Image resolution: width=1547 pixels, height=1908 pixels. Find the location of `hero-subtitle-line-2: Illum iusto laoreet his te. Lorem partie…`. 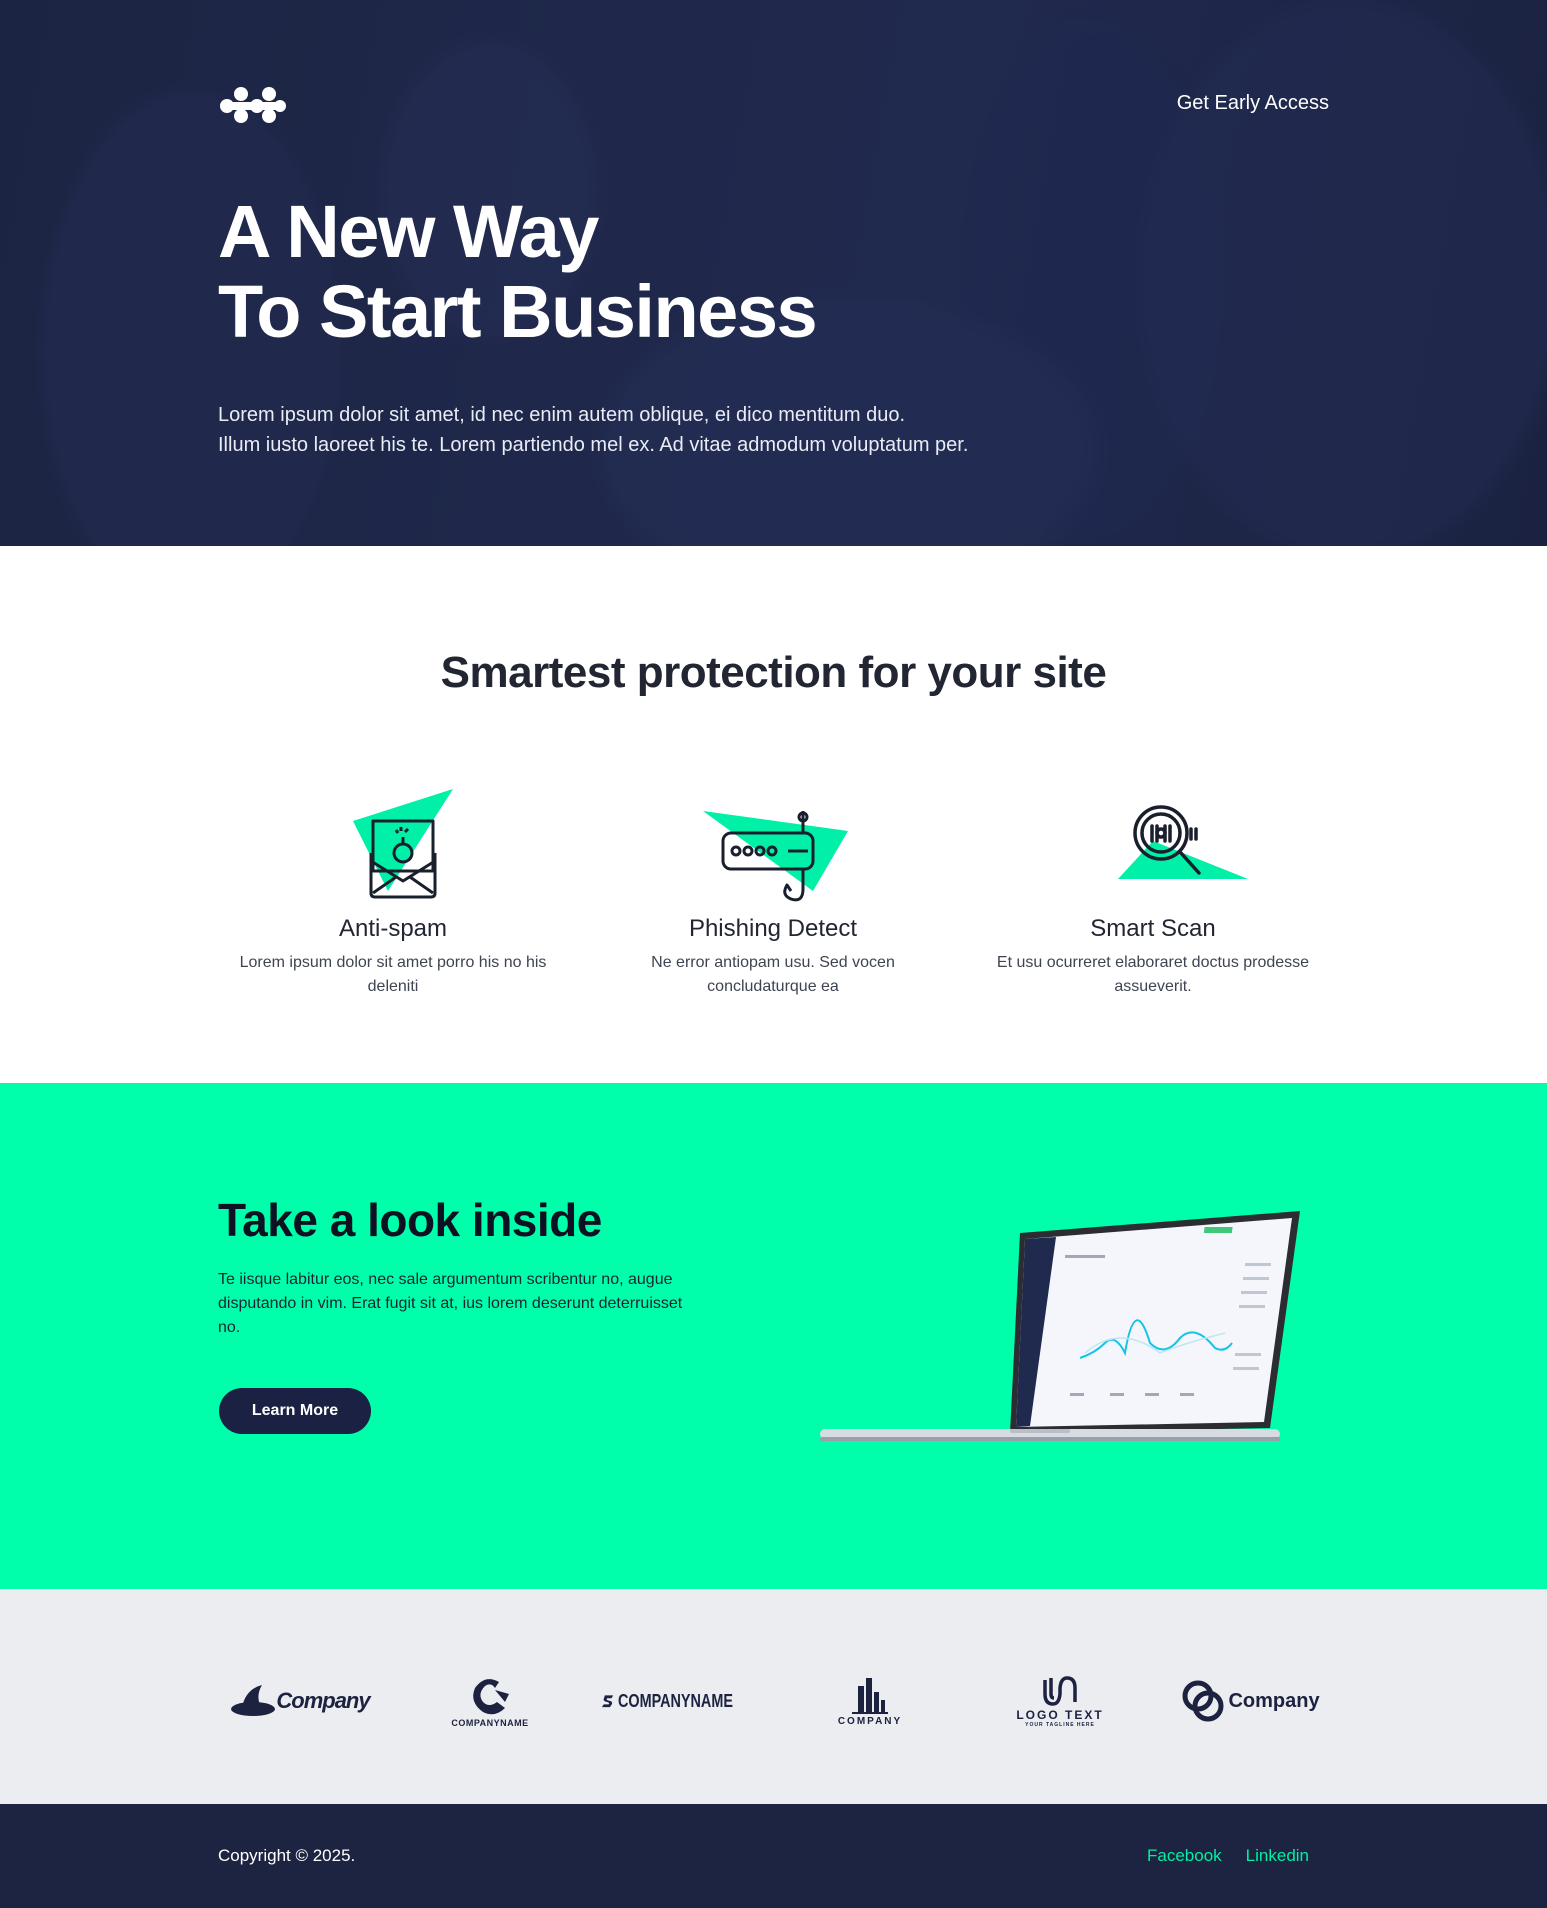

hero-subtitle-line-2: Illum iusto laoreet his te. Lorem partie… is located at coordinates (593, 445).